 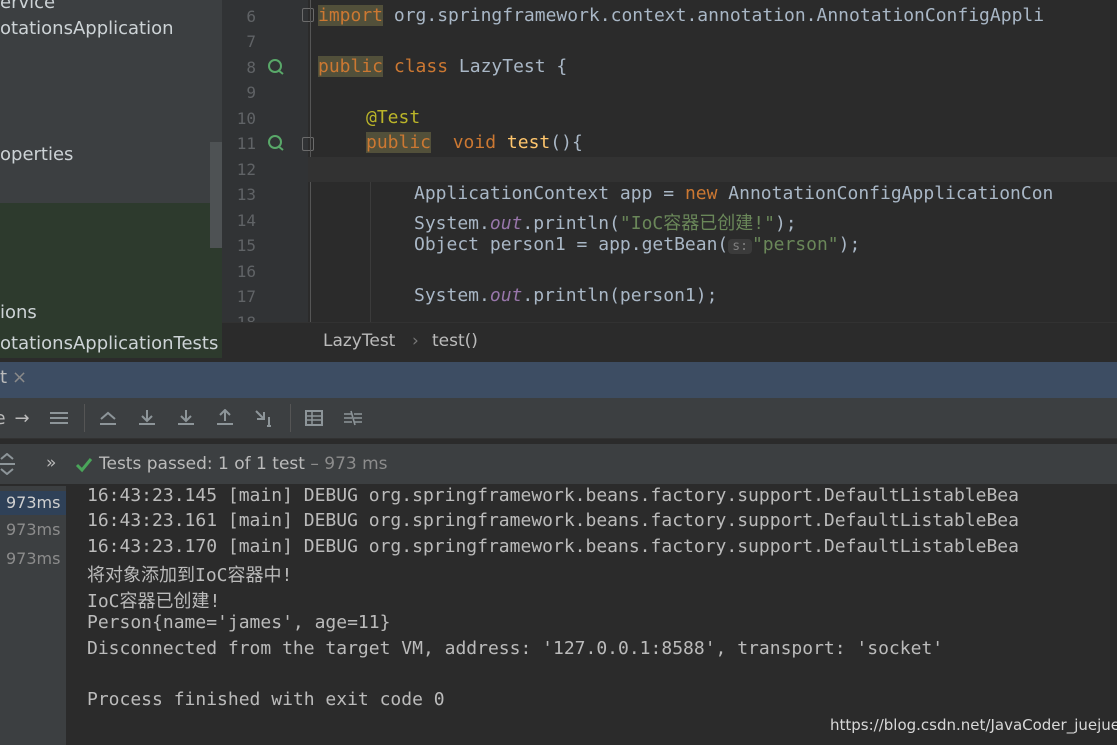 I want to click on compare-icon, so click(x=353, y=418).